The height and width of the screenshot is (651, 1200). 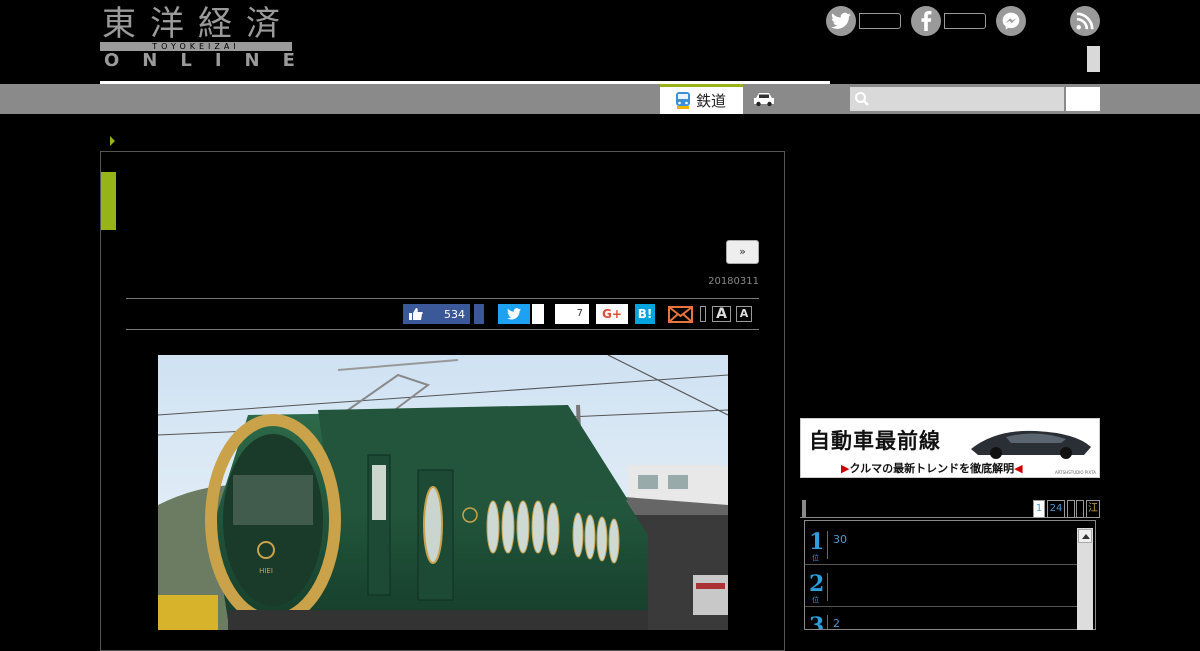 What do you see at coordinates (612, 314) in the screenshot?
I see `google-plus-button: G+` at bounding box center [612, 314].